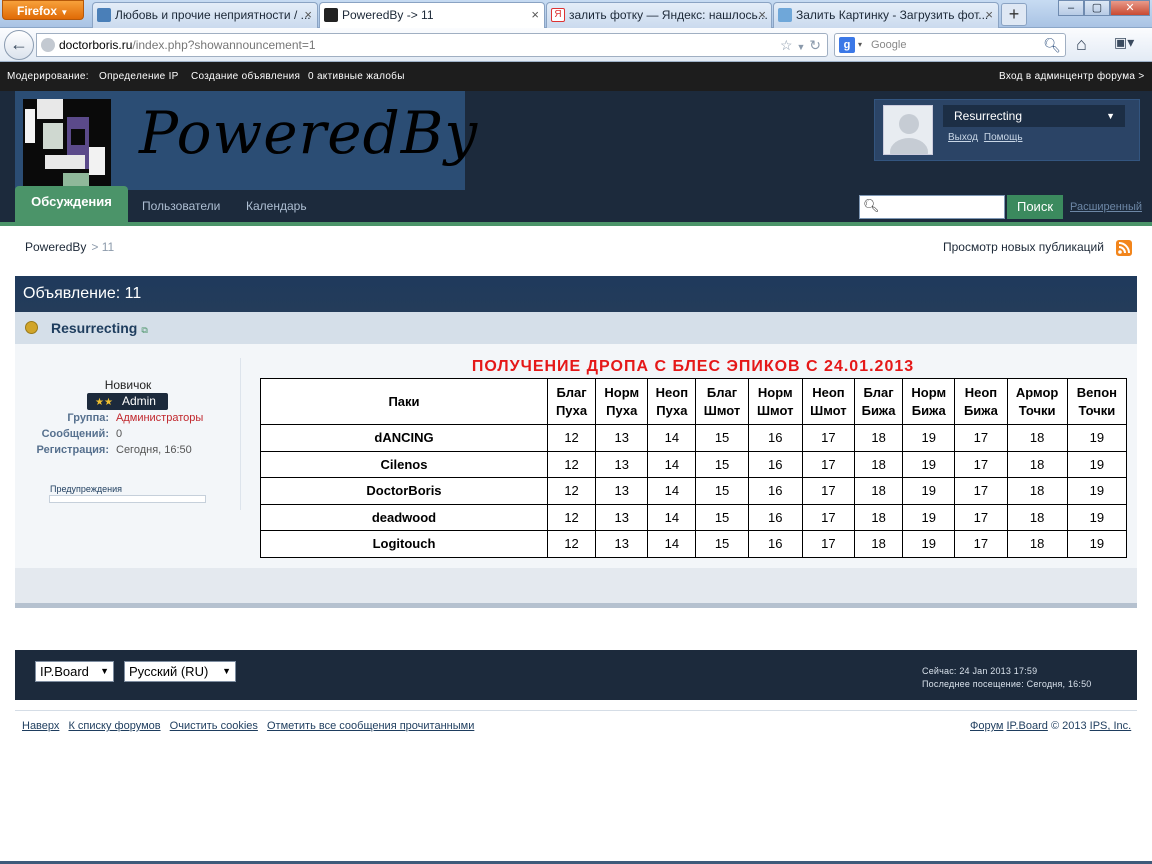  I want to click on reload-icon: ↻, so click(815, 45).